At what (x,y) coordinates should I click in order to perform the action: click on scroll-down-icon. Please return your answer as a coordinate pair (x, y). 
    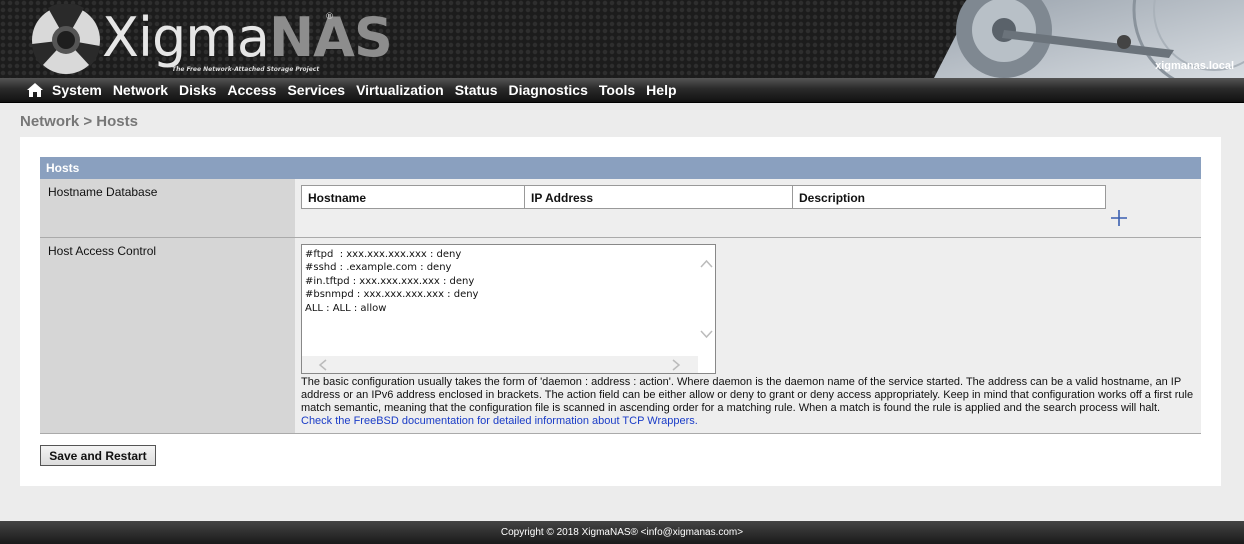
    Looking at the image, I should click on (706, 334).